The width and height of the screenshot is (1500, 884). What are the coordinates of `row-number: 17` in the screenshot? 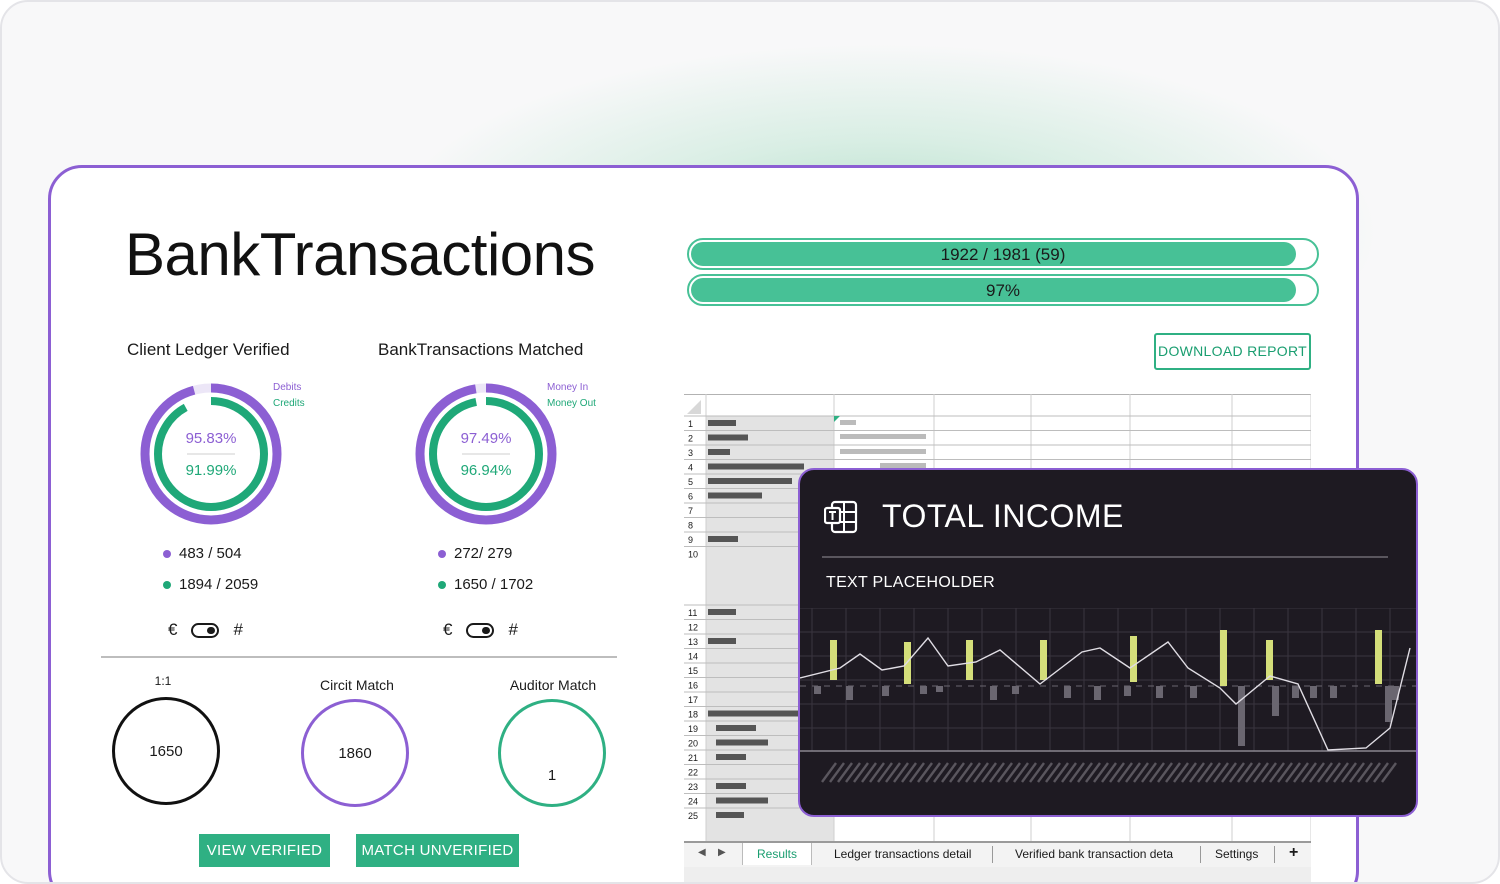 It's located at (693, 700).